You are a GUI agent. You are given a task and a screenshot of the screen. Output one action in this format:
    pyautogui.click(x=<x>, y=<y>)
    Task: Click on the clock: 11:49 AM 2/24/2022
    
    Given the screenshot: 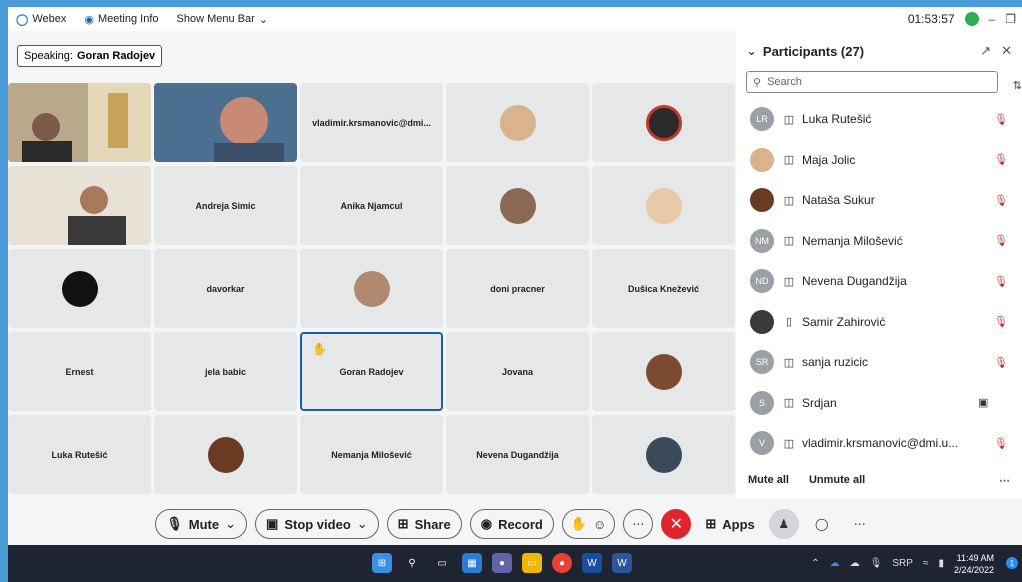 What is the action you would take?
    pyautogui.click(x=974, y=564)
    